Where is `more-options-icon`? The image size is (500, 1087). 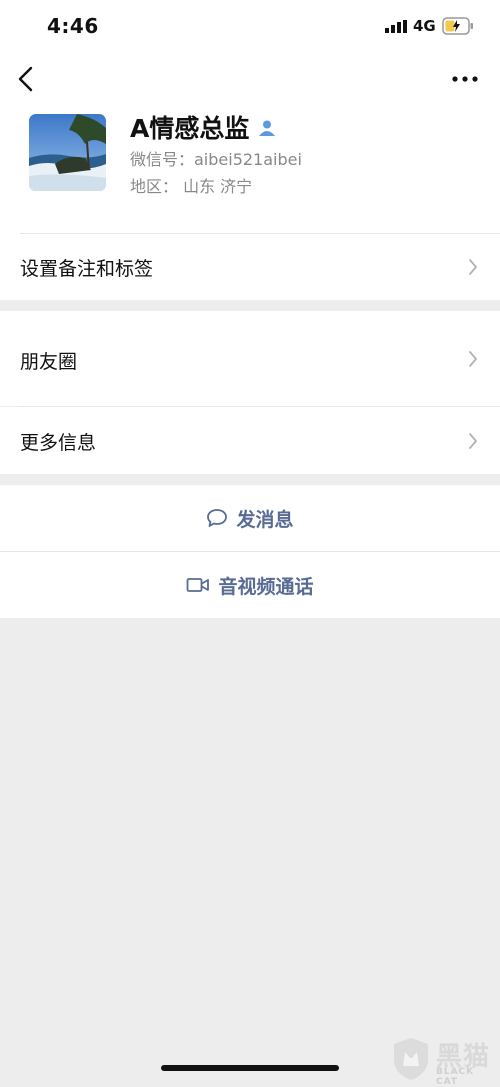
more-options-icon is located at coordinates (465, 79).